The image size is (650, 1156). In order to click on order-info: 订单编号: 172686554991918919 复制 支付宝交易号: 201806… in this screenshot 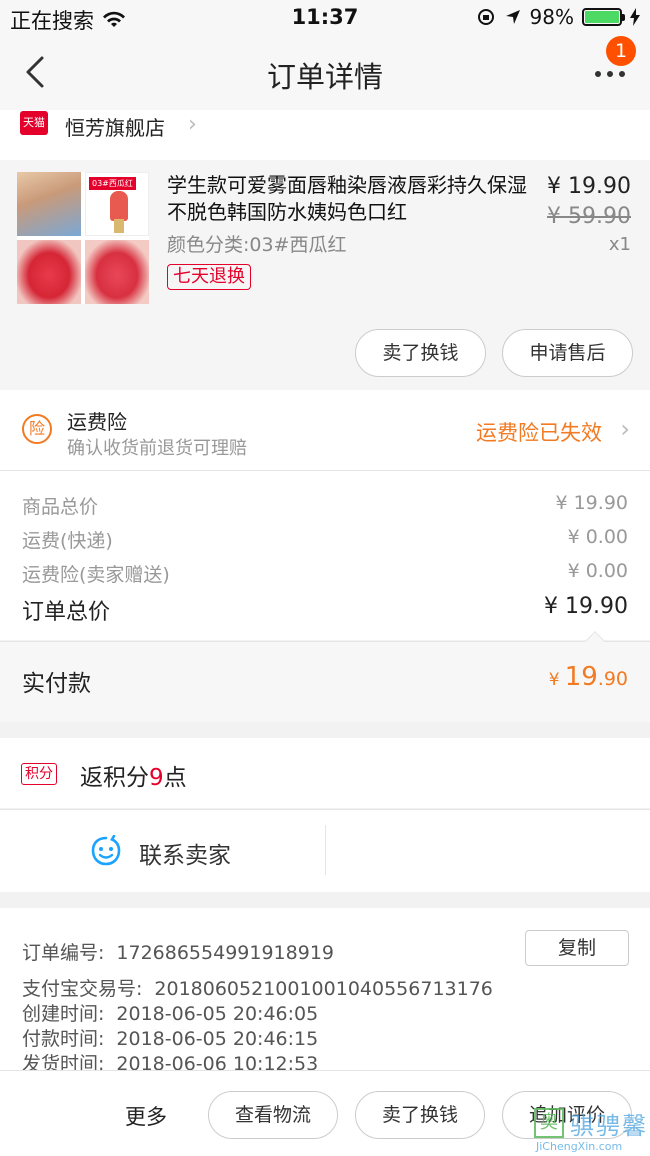, I will do `click(325, 991)`.